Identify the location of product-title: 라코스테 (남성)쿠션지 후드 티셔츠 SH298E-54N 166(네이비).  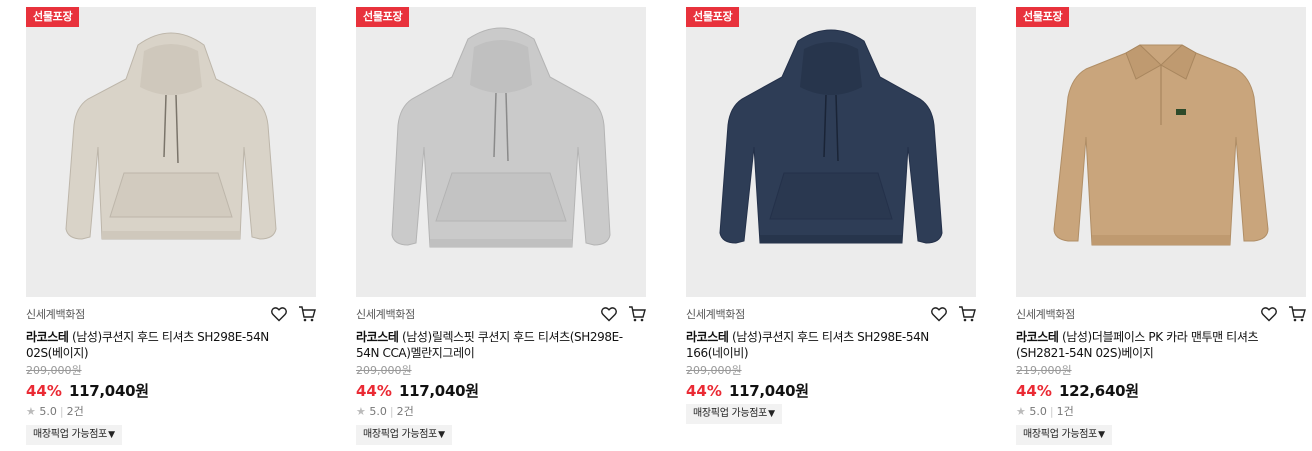
(827, 345).